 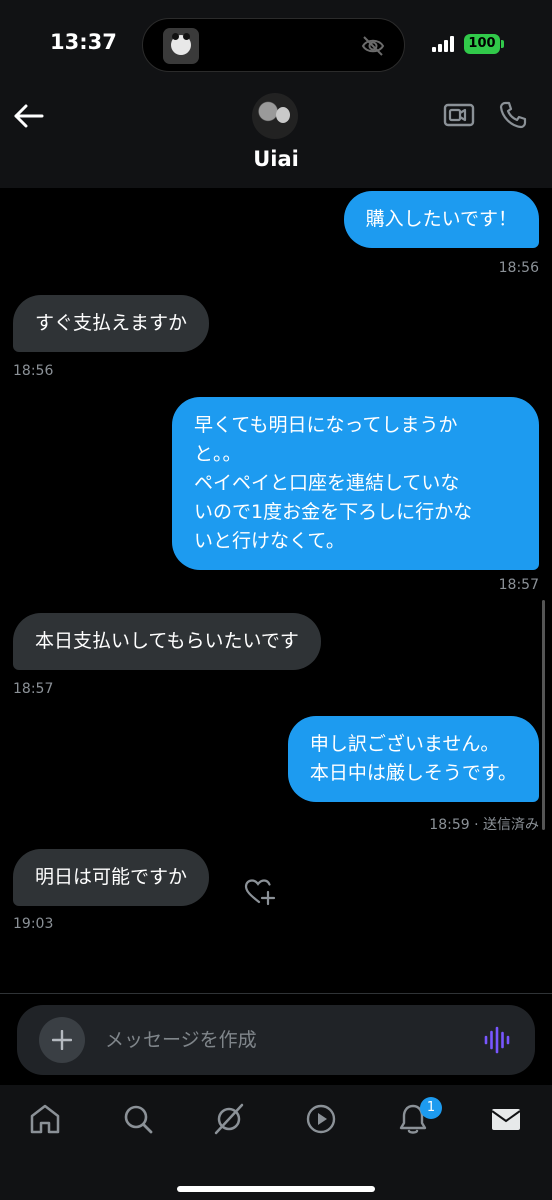 What do you see at coordinates (275, 116) in the screenshot?
I see `contact-avatar` at bounding box center [275, 116].